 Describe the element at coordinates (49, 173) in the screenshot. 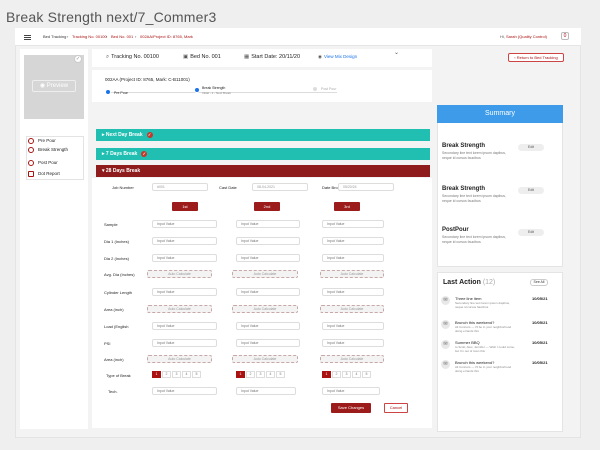

I see `sidebar-item-label: Dot Report` at that location.